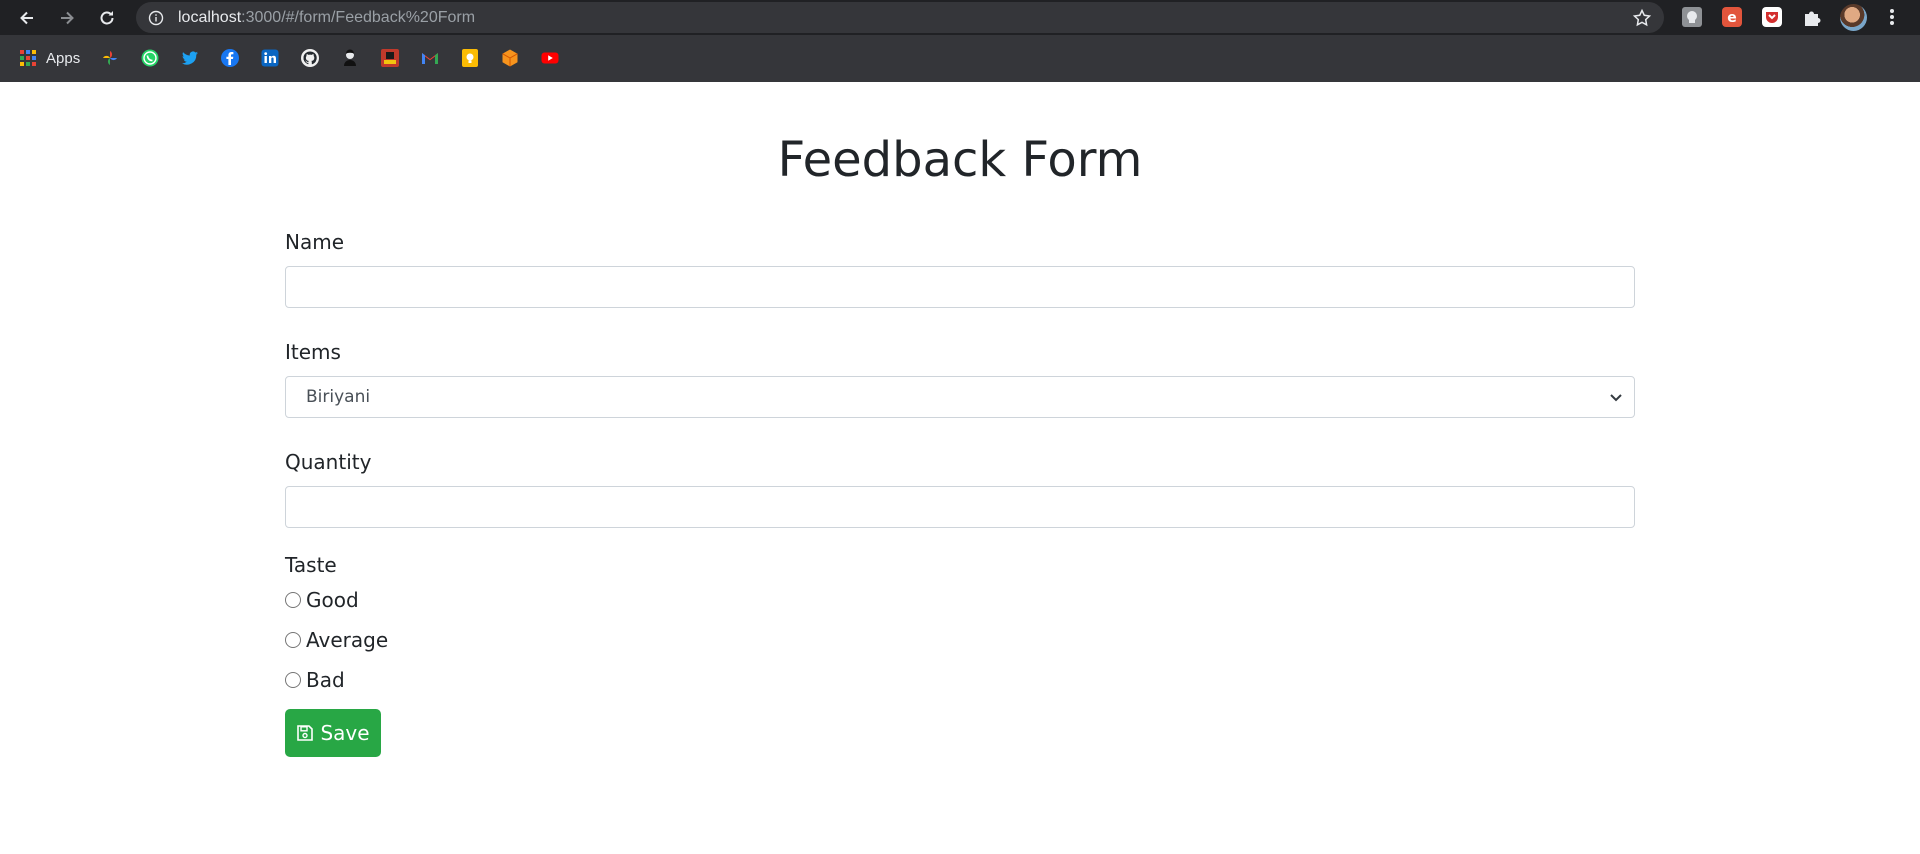 This screenshot has width=1920, height=854. I want to click on bookmark-facebook, so click(230, 58).